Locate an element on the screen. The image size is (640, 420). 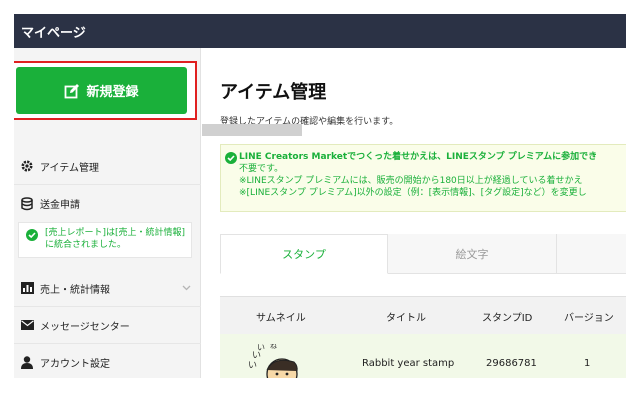
item-type-tabs: スタンプ 絵文字 着 is located at coordinates (423, 254).